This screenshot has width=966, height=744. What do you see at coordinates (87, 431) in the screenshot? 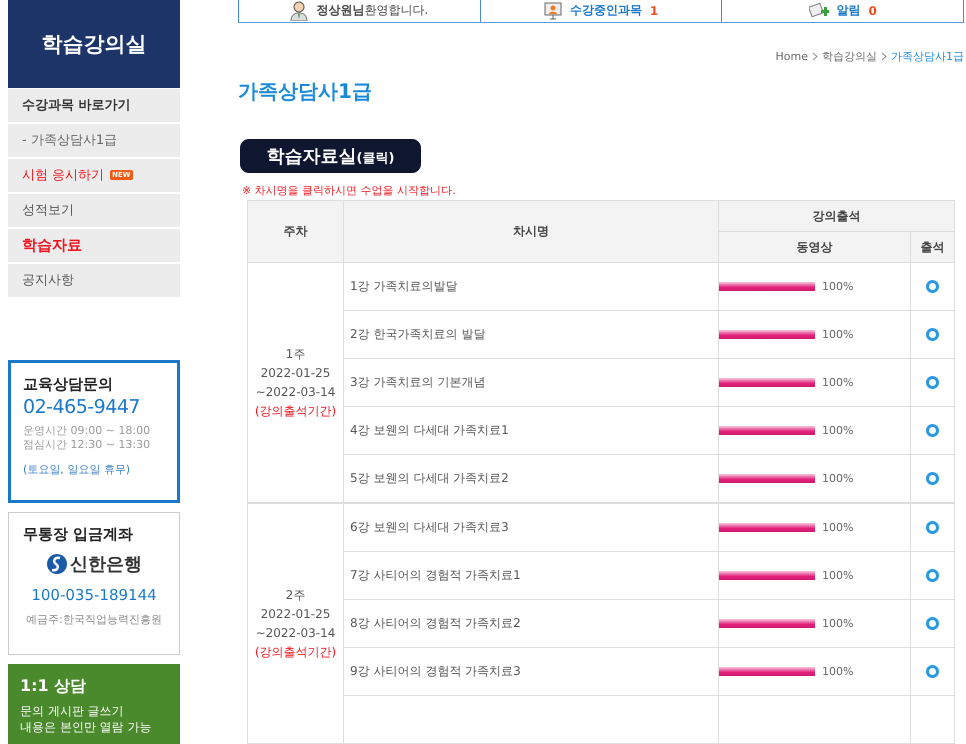
I see `hours-text: 운영시간 09:00 ~ 18:00` at bounding box center [87, 431].